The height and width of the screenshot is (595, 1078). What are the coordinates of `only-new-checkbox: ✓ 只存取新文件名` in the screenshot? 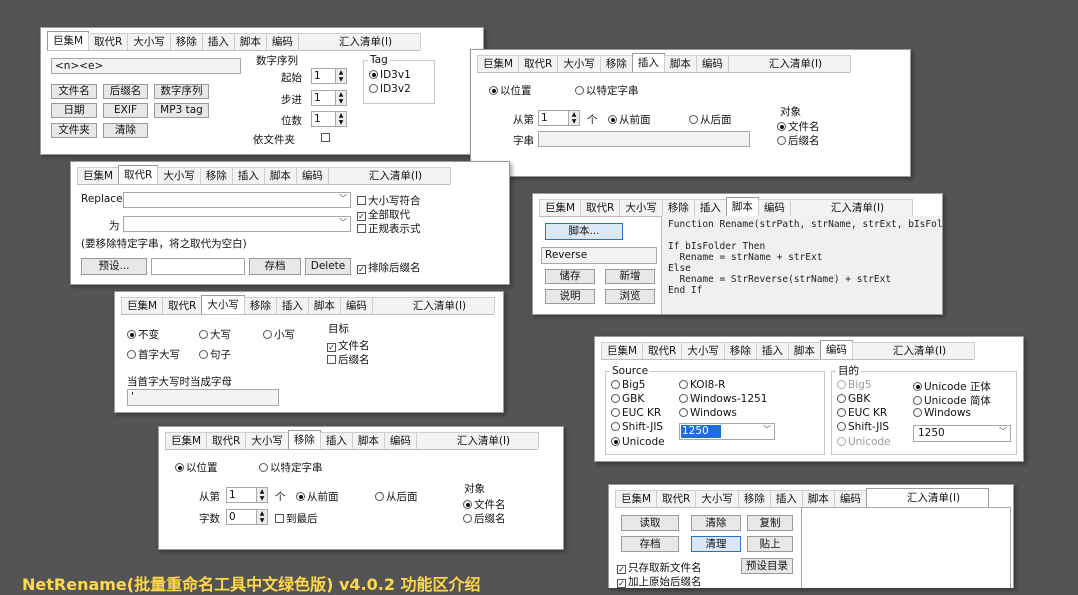 It's located at (659, 567).